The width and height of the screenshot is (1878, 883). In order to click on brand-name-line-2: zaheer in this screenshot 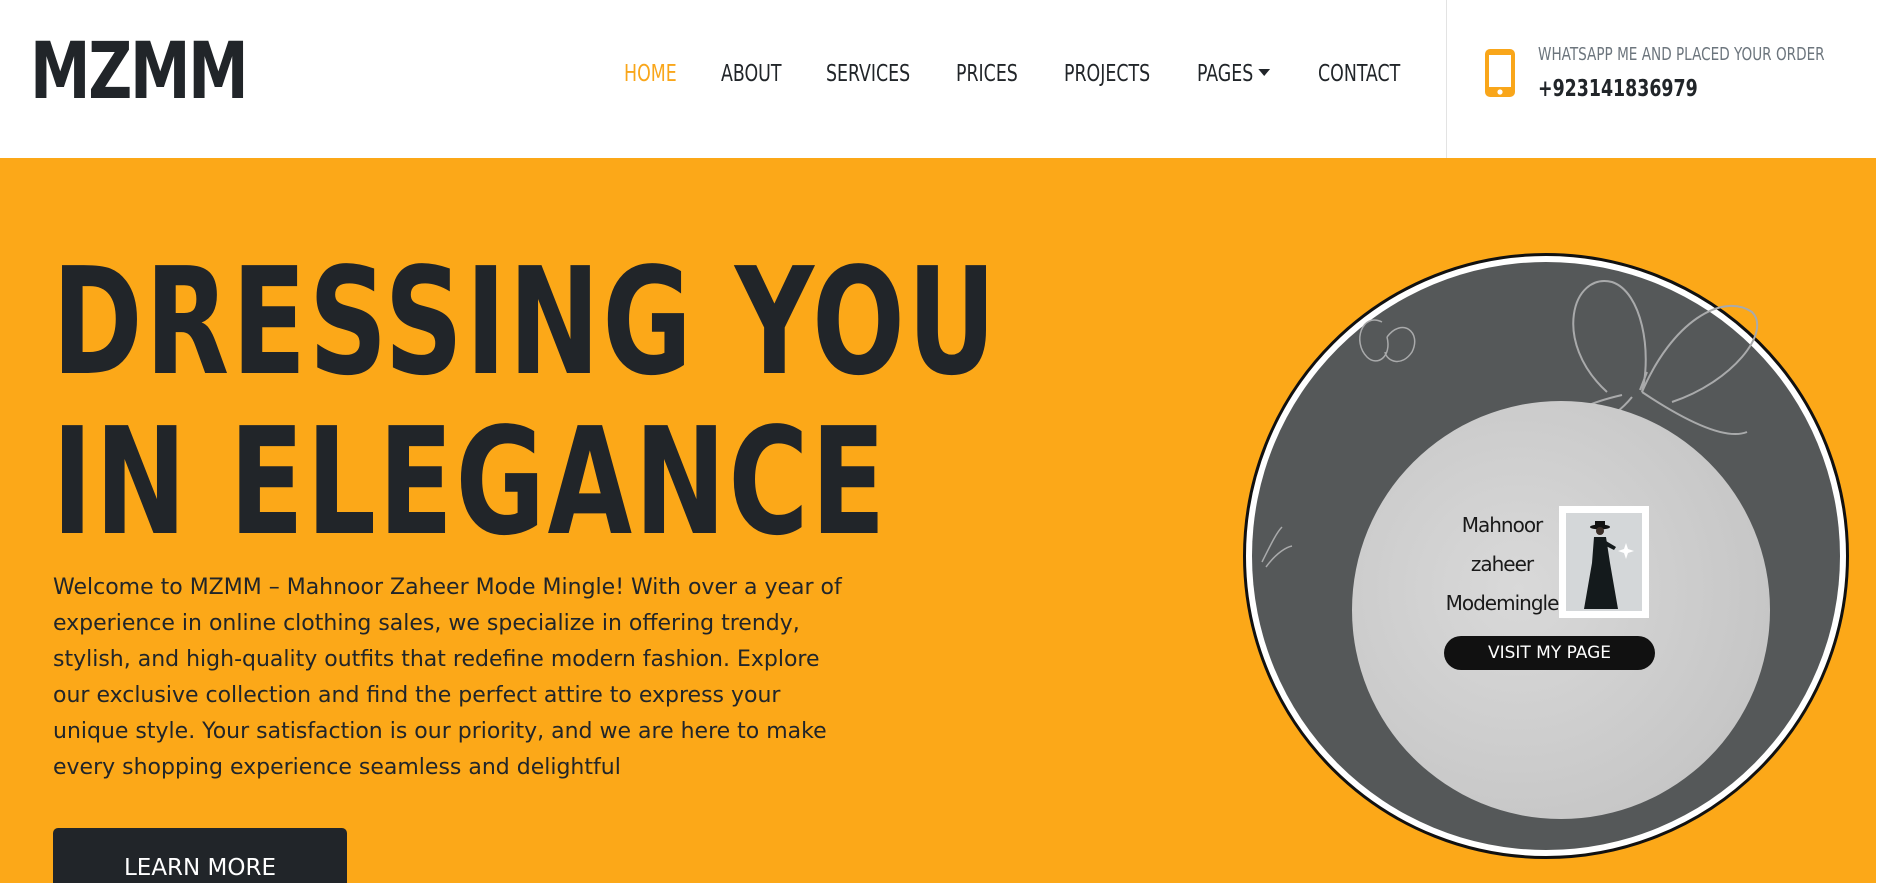, I will do `click(1502, 564)`.